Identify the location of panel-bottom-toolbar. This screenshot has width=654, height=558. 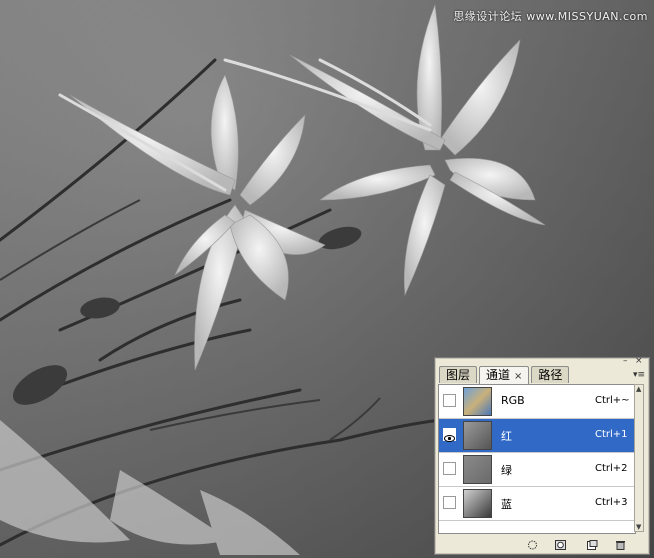
(542, 545).